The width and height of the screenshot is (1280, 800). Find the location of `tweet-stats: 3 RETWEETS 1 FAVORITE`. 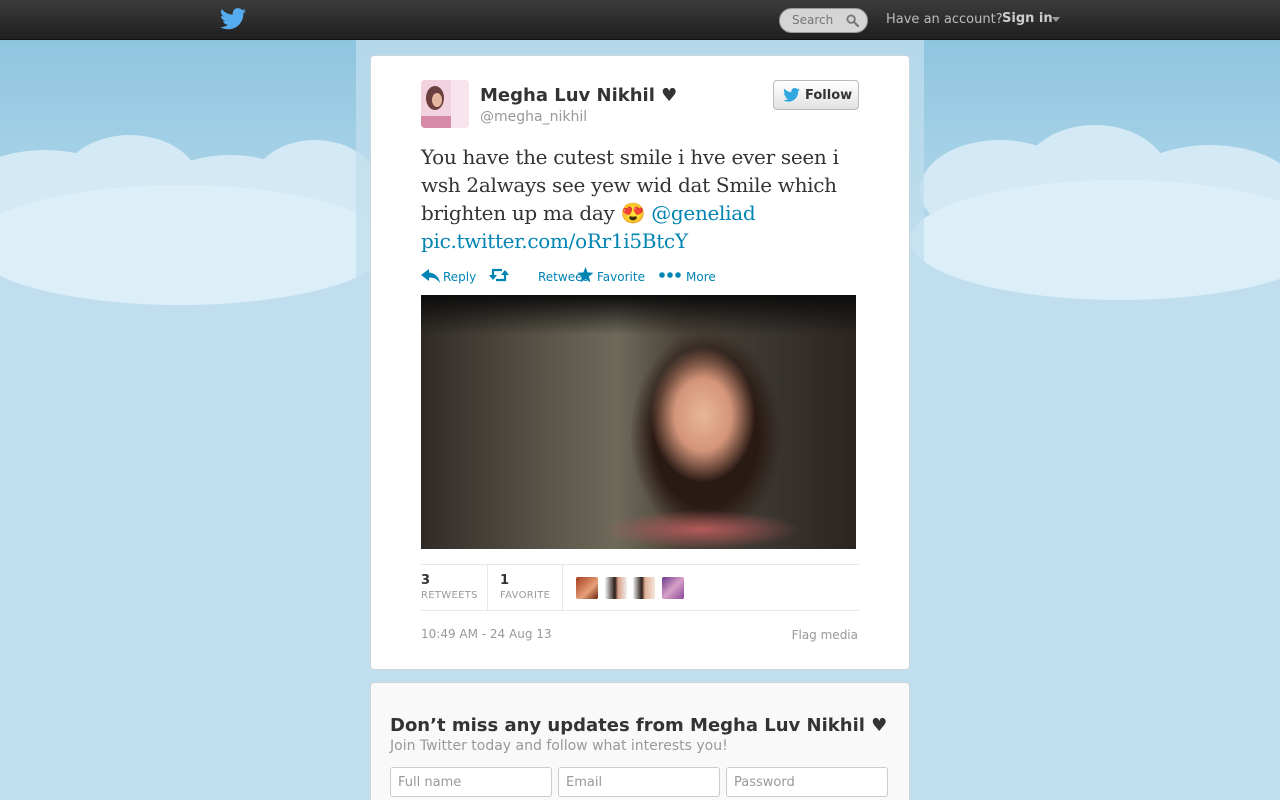

tweet-stats: 3 RETWEETS 1 FAVORITE is located at coordinates (640, 587).